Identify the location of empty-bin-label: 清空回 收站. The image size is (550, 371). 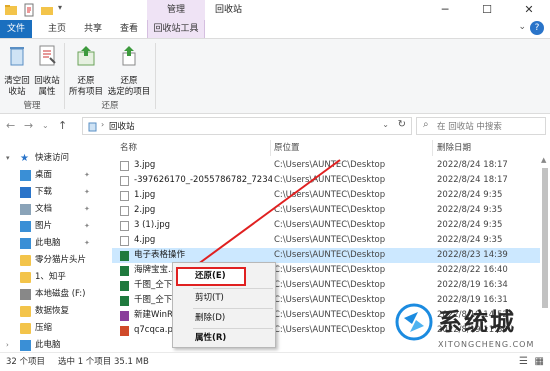
(17, 86).